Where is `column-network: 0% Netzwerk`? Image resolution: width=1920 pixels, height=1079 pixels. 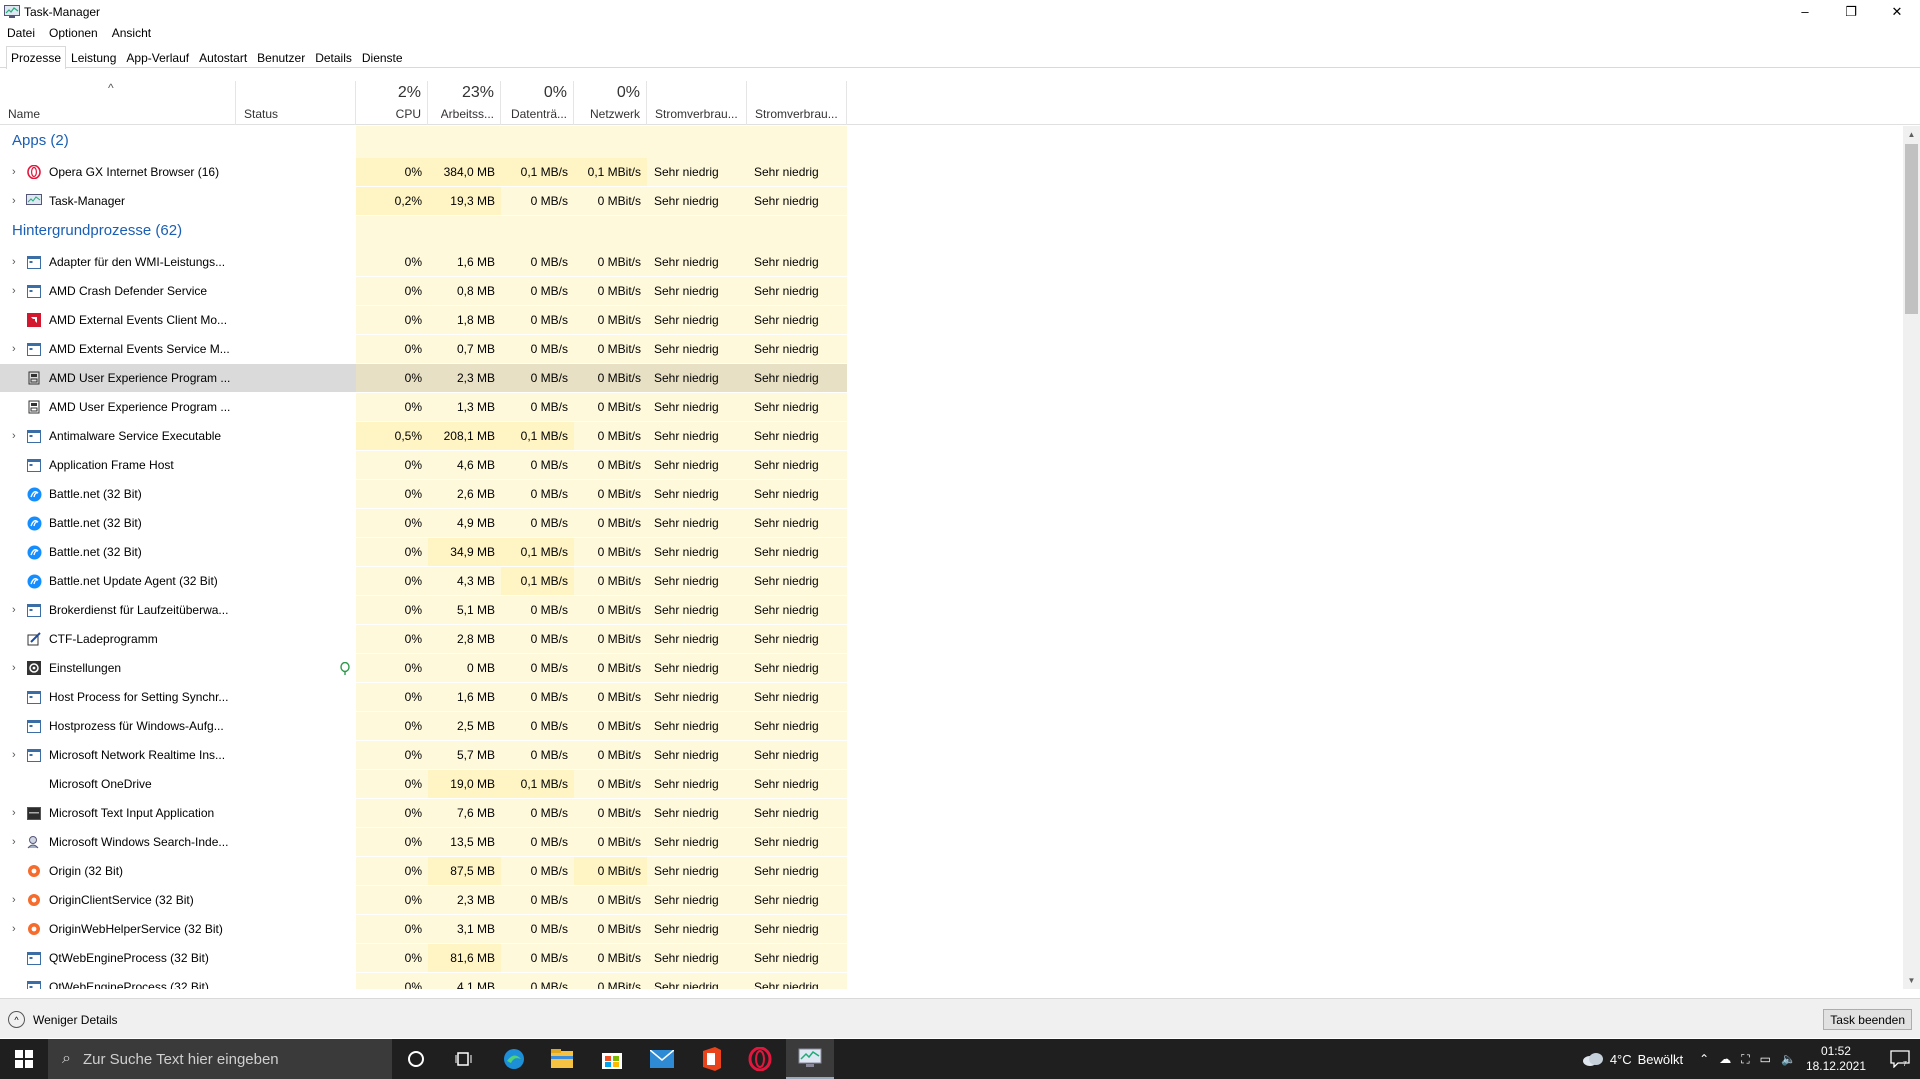
column-network: 0% Netzwerk is located at coordinates (610, 103).